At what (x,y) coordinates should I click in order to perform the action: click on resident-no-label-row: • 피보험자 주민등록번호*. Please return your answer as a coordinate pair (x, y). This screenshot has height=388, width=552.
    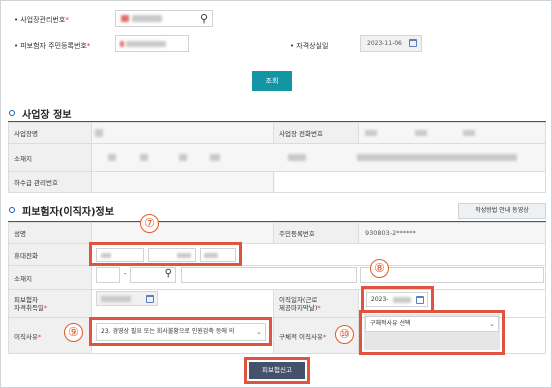
    Looking at the image, I should click on (52, 46).